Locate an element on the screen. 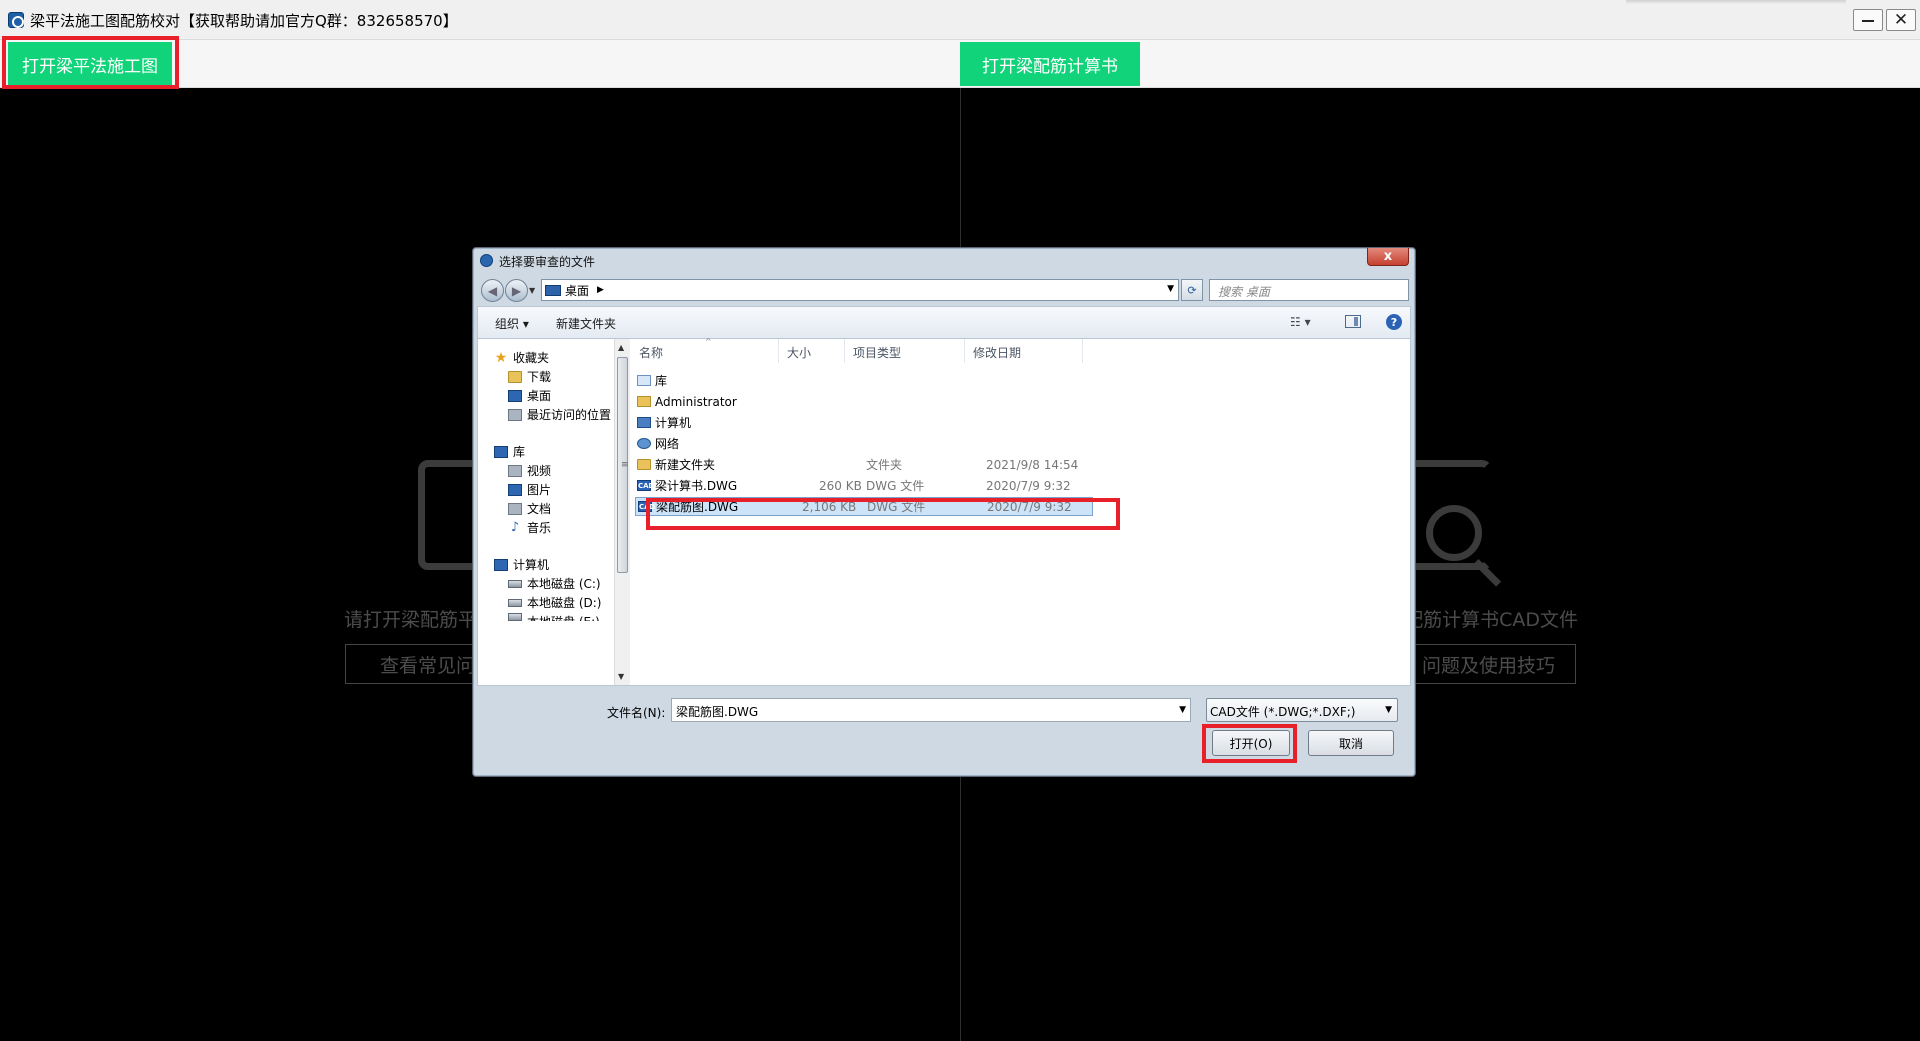 The height and width of the screenshot is (1041, 1920). file-type-value: CAD文件 (*.DWG;*.DXF;) is located at coordinates (1283, 712).